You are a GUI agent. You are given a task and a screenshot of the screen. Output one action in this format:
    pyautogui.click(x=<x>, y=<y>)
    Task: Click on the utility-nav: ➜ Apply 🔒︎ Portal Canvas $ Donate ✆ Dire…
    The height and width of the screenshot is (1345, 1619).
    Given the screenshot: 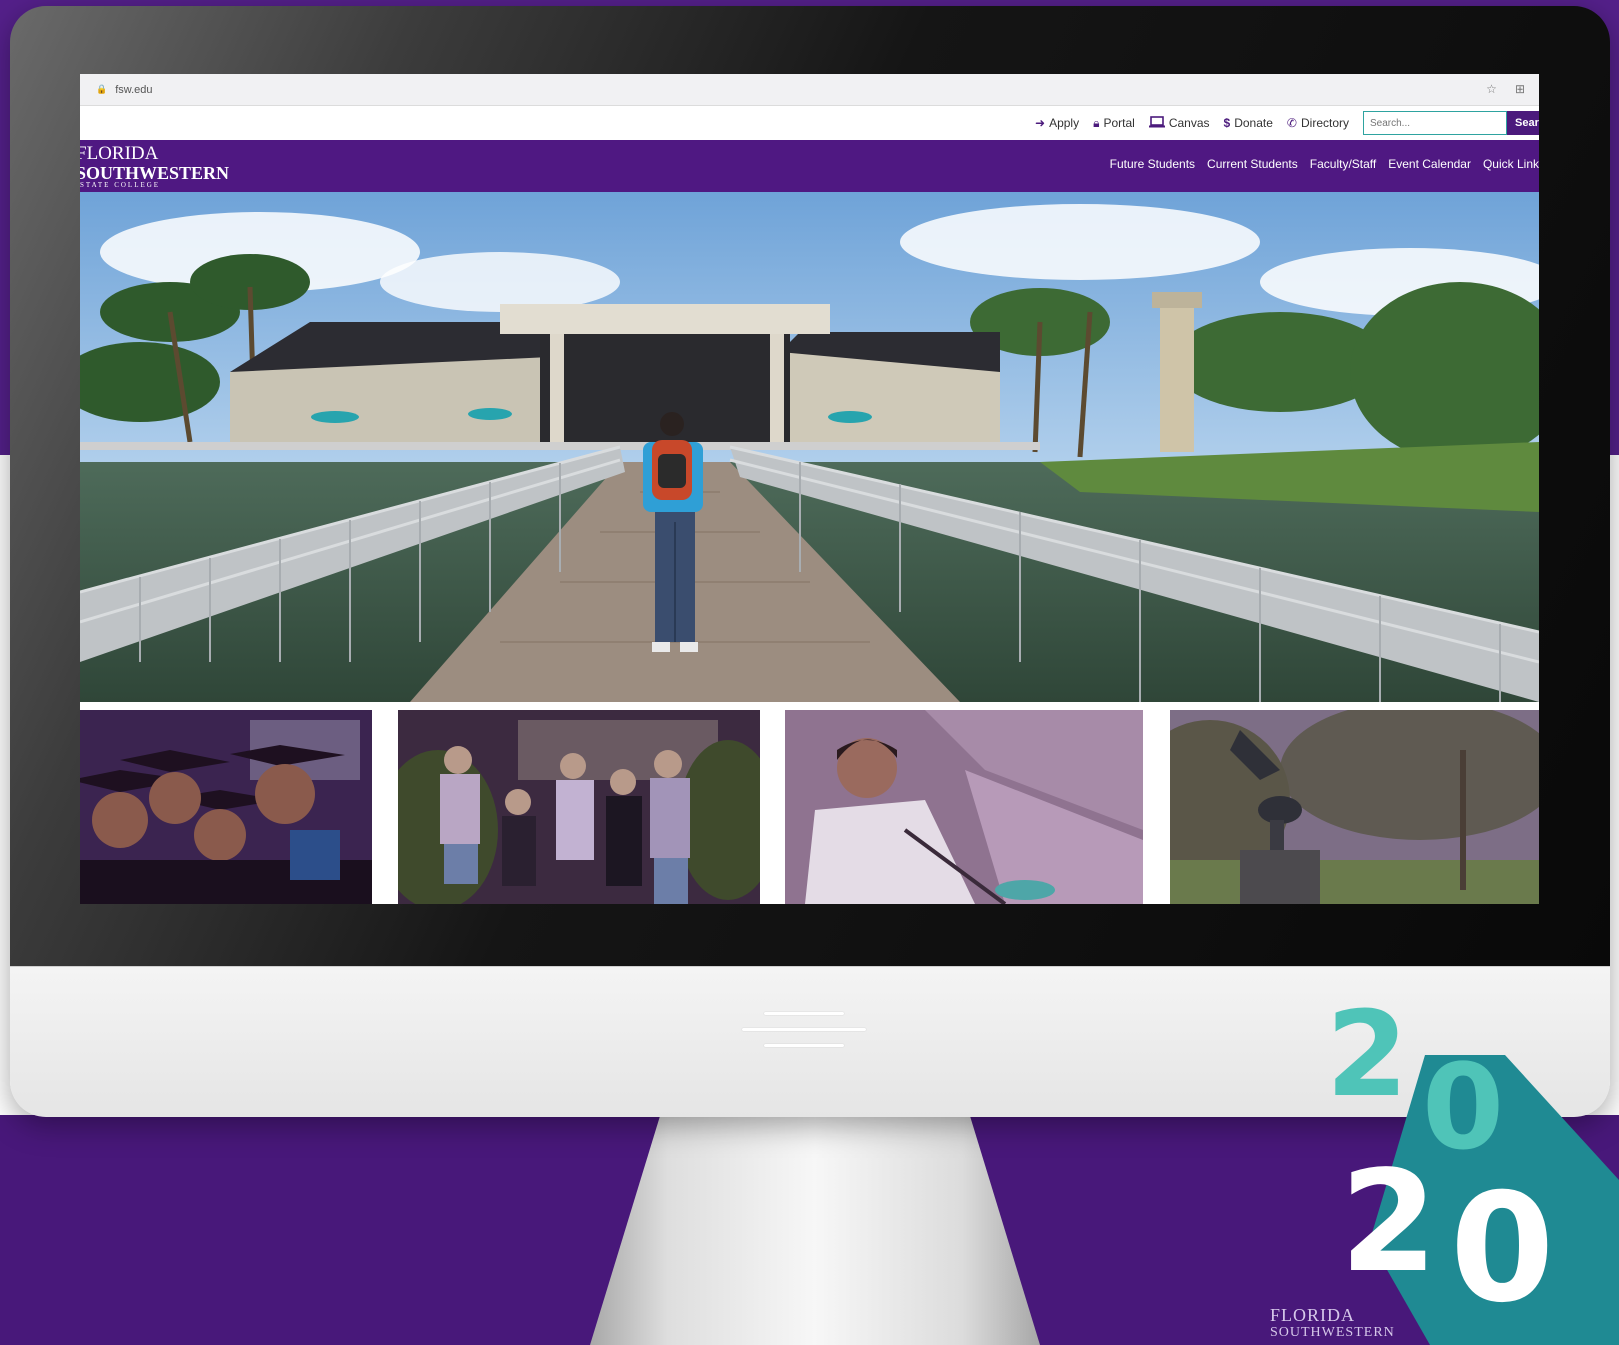 What is the action you would take?
    pyautogui.click(x=809, y=123)
    